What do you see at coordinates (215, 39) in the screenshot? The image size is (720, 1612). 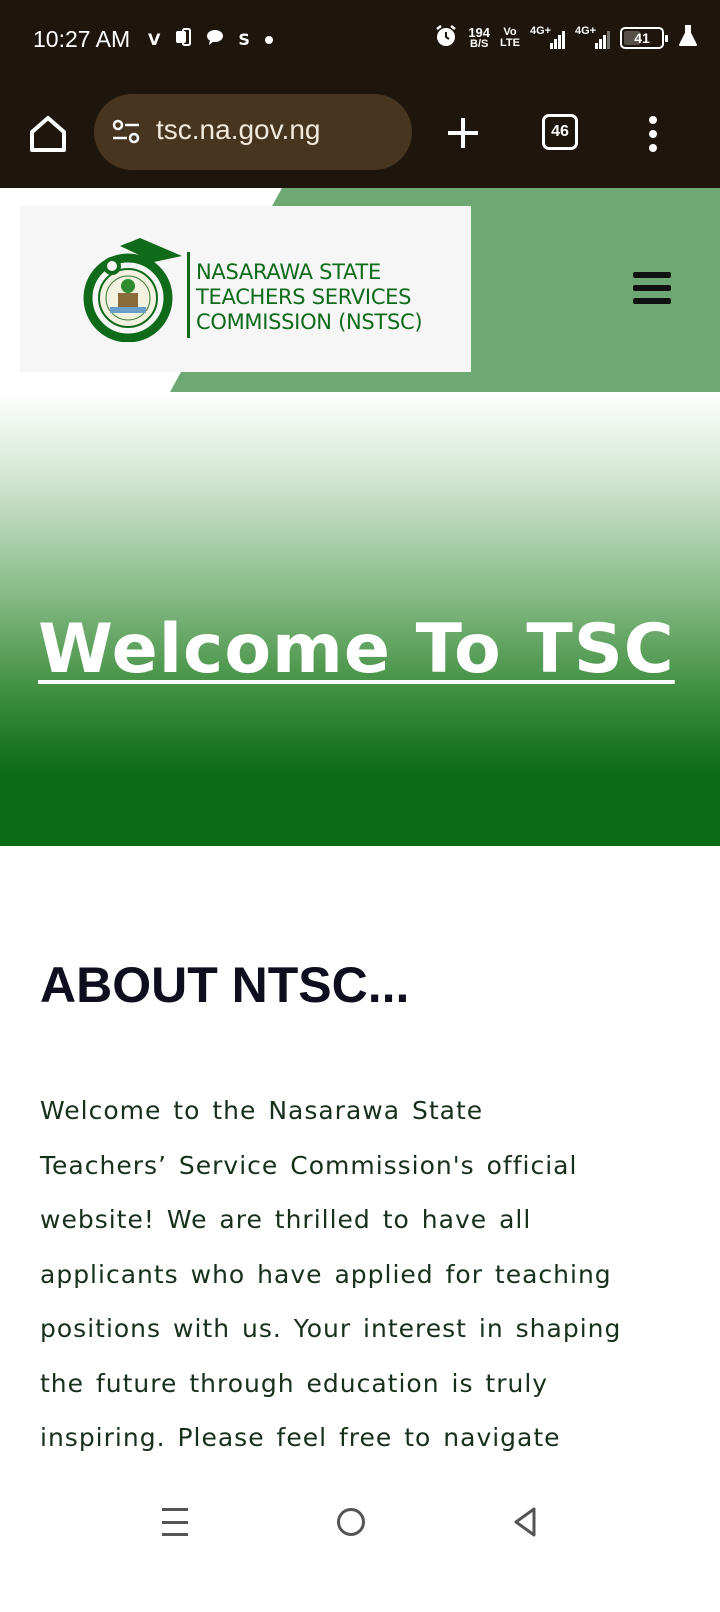 I see `chat-bubble-icon` at bounding box center [215, 39].